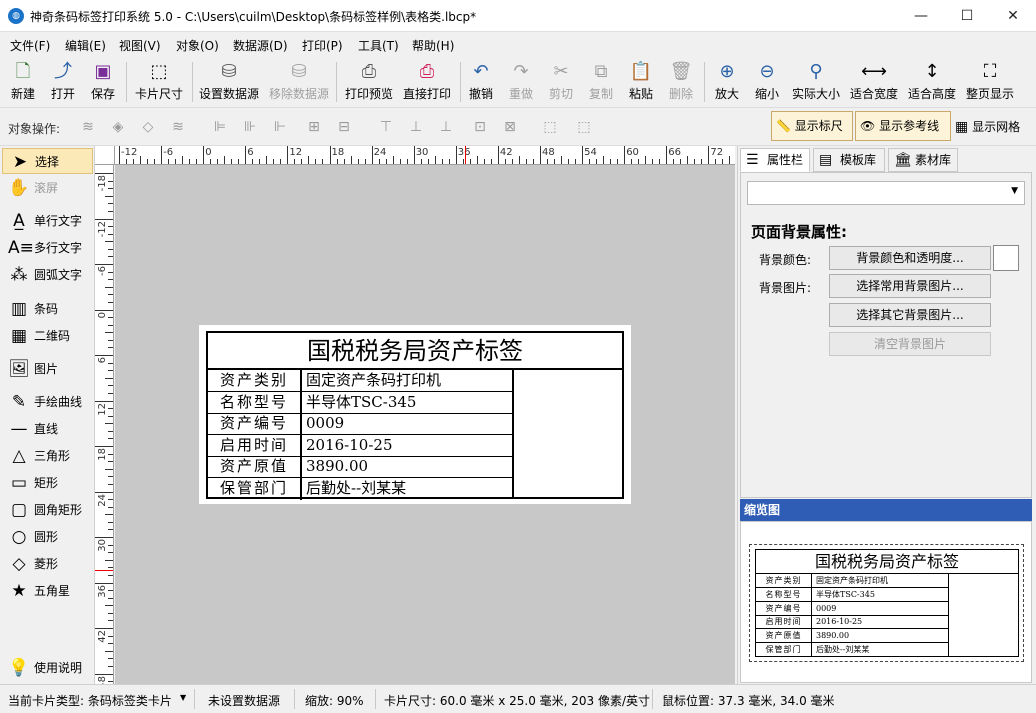 This screenshot has width=1036, height=713. Describe the element at coordinates (47, 221) in the screenshot. I see `tool-single-text: A̲ 单行文字` at that location.